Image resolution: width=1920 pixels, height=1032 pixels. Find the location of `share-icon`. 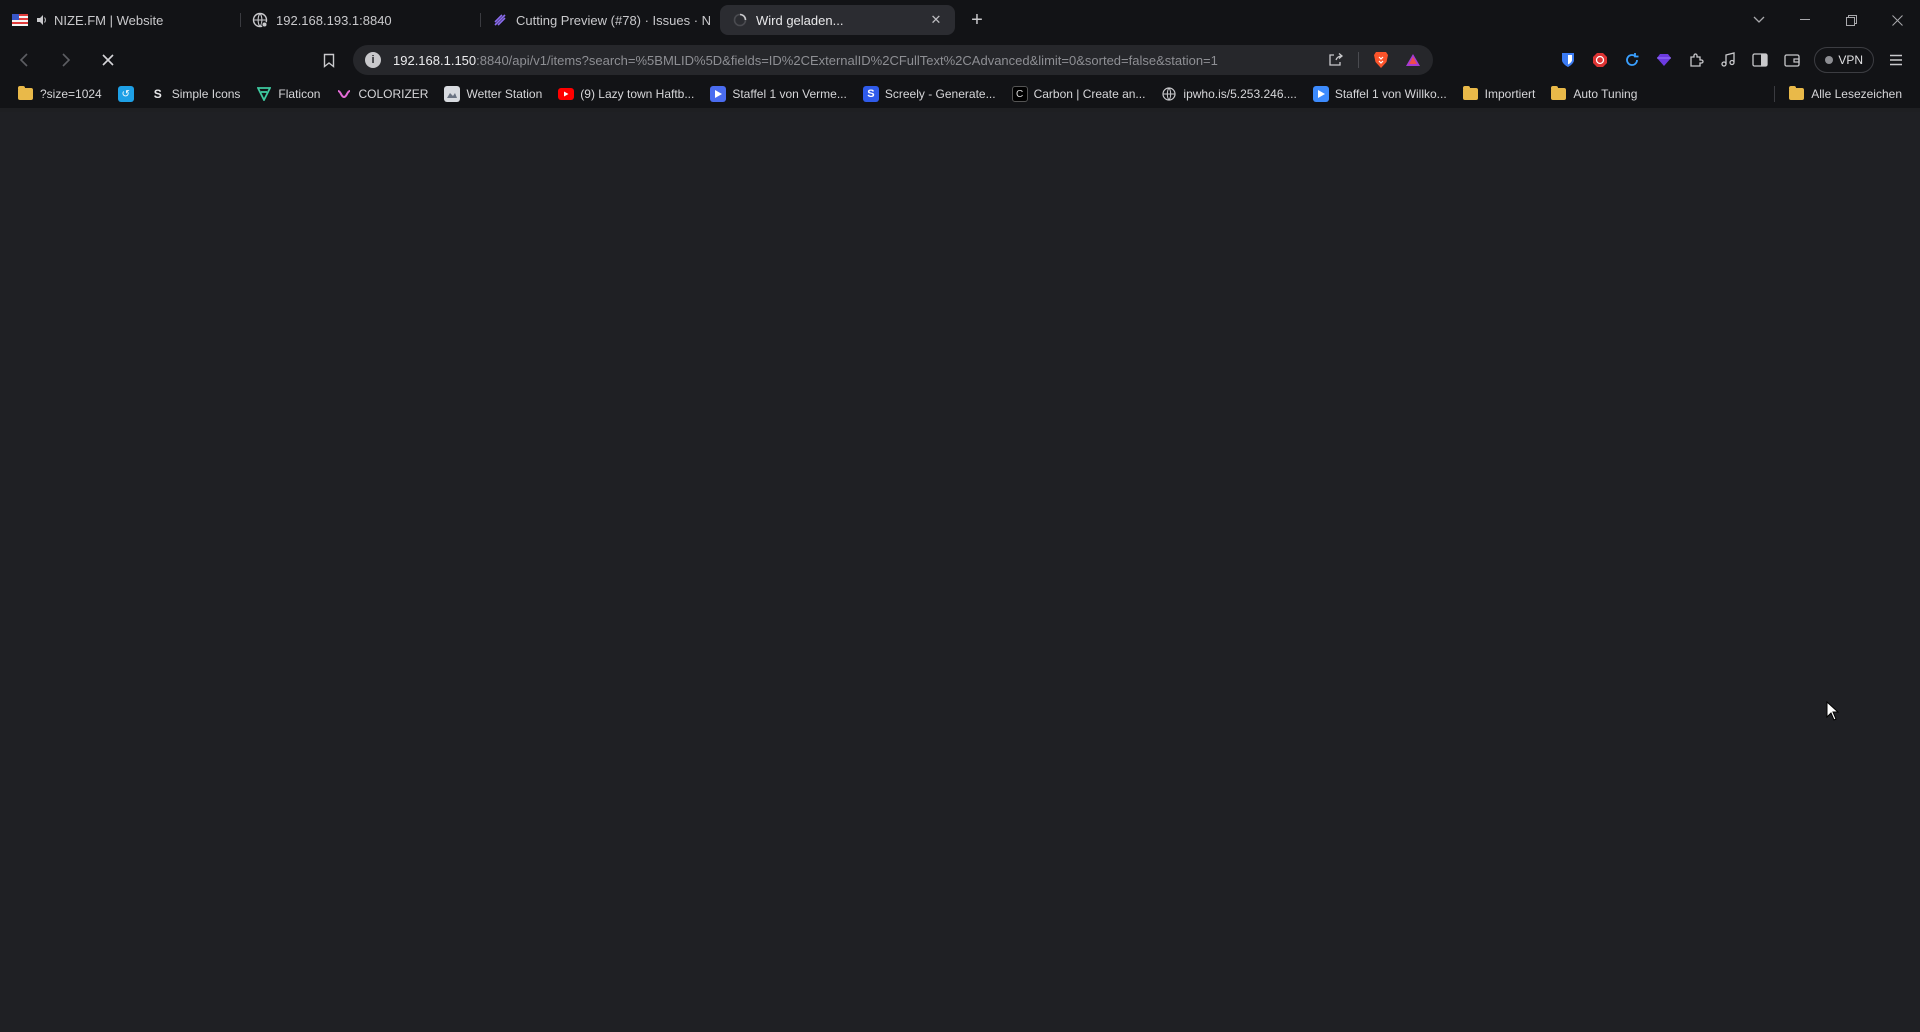

share-icon is located at coordinates (1336, 60).